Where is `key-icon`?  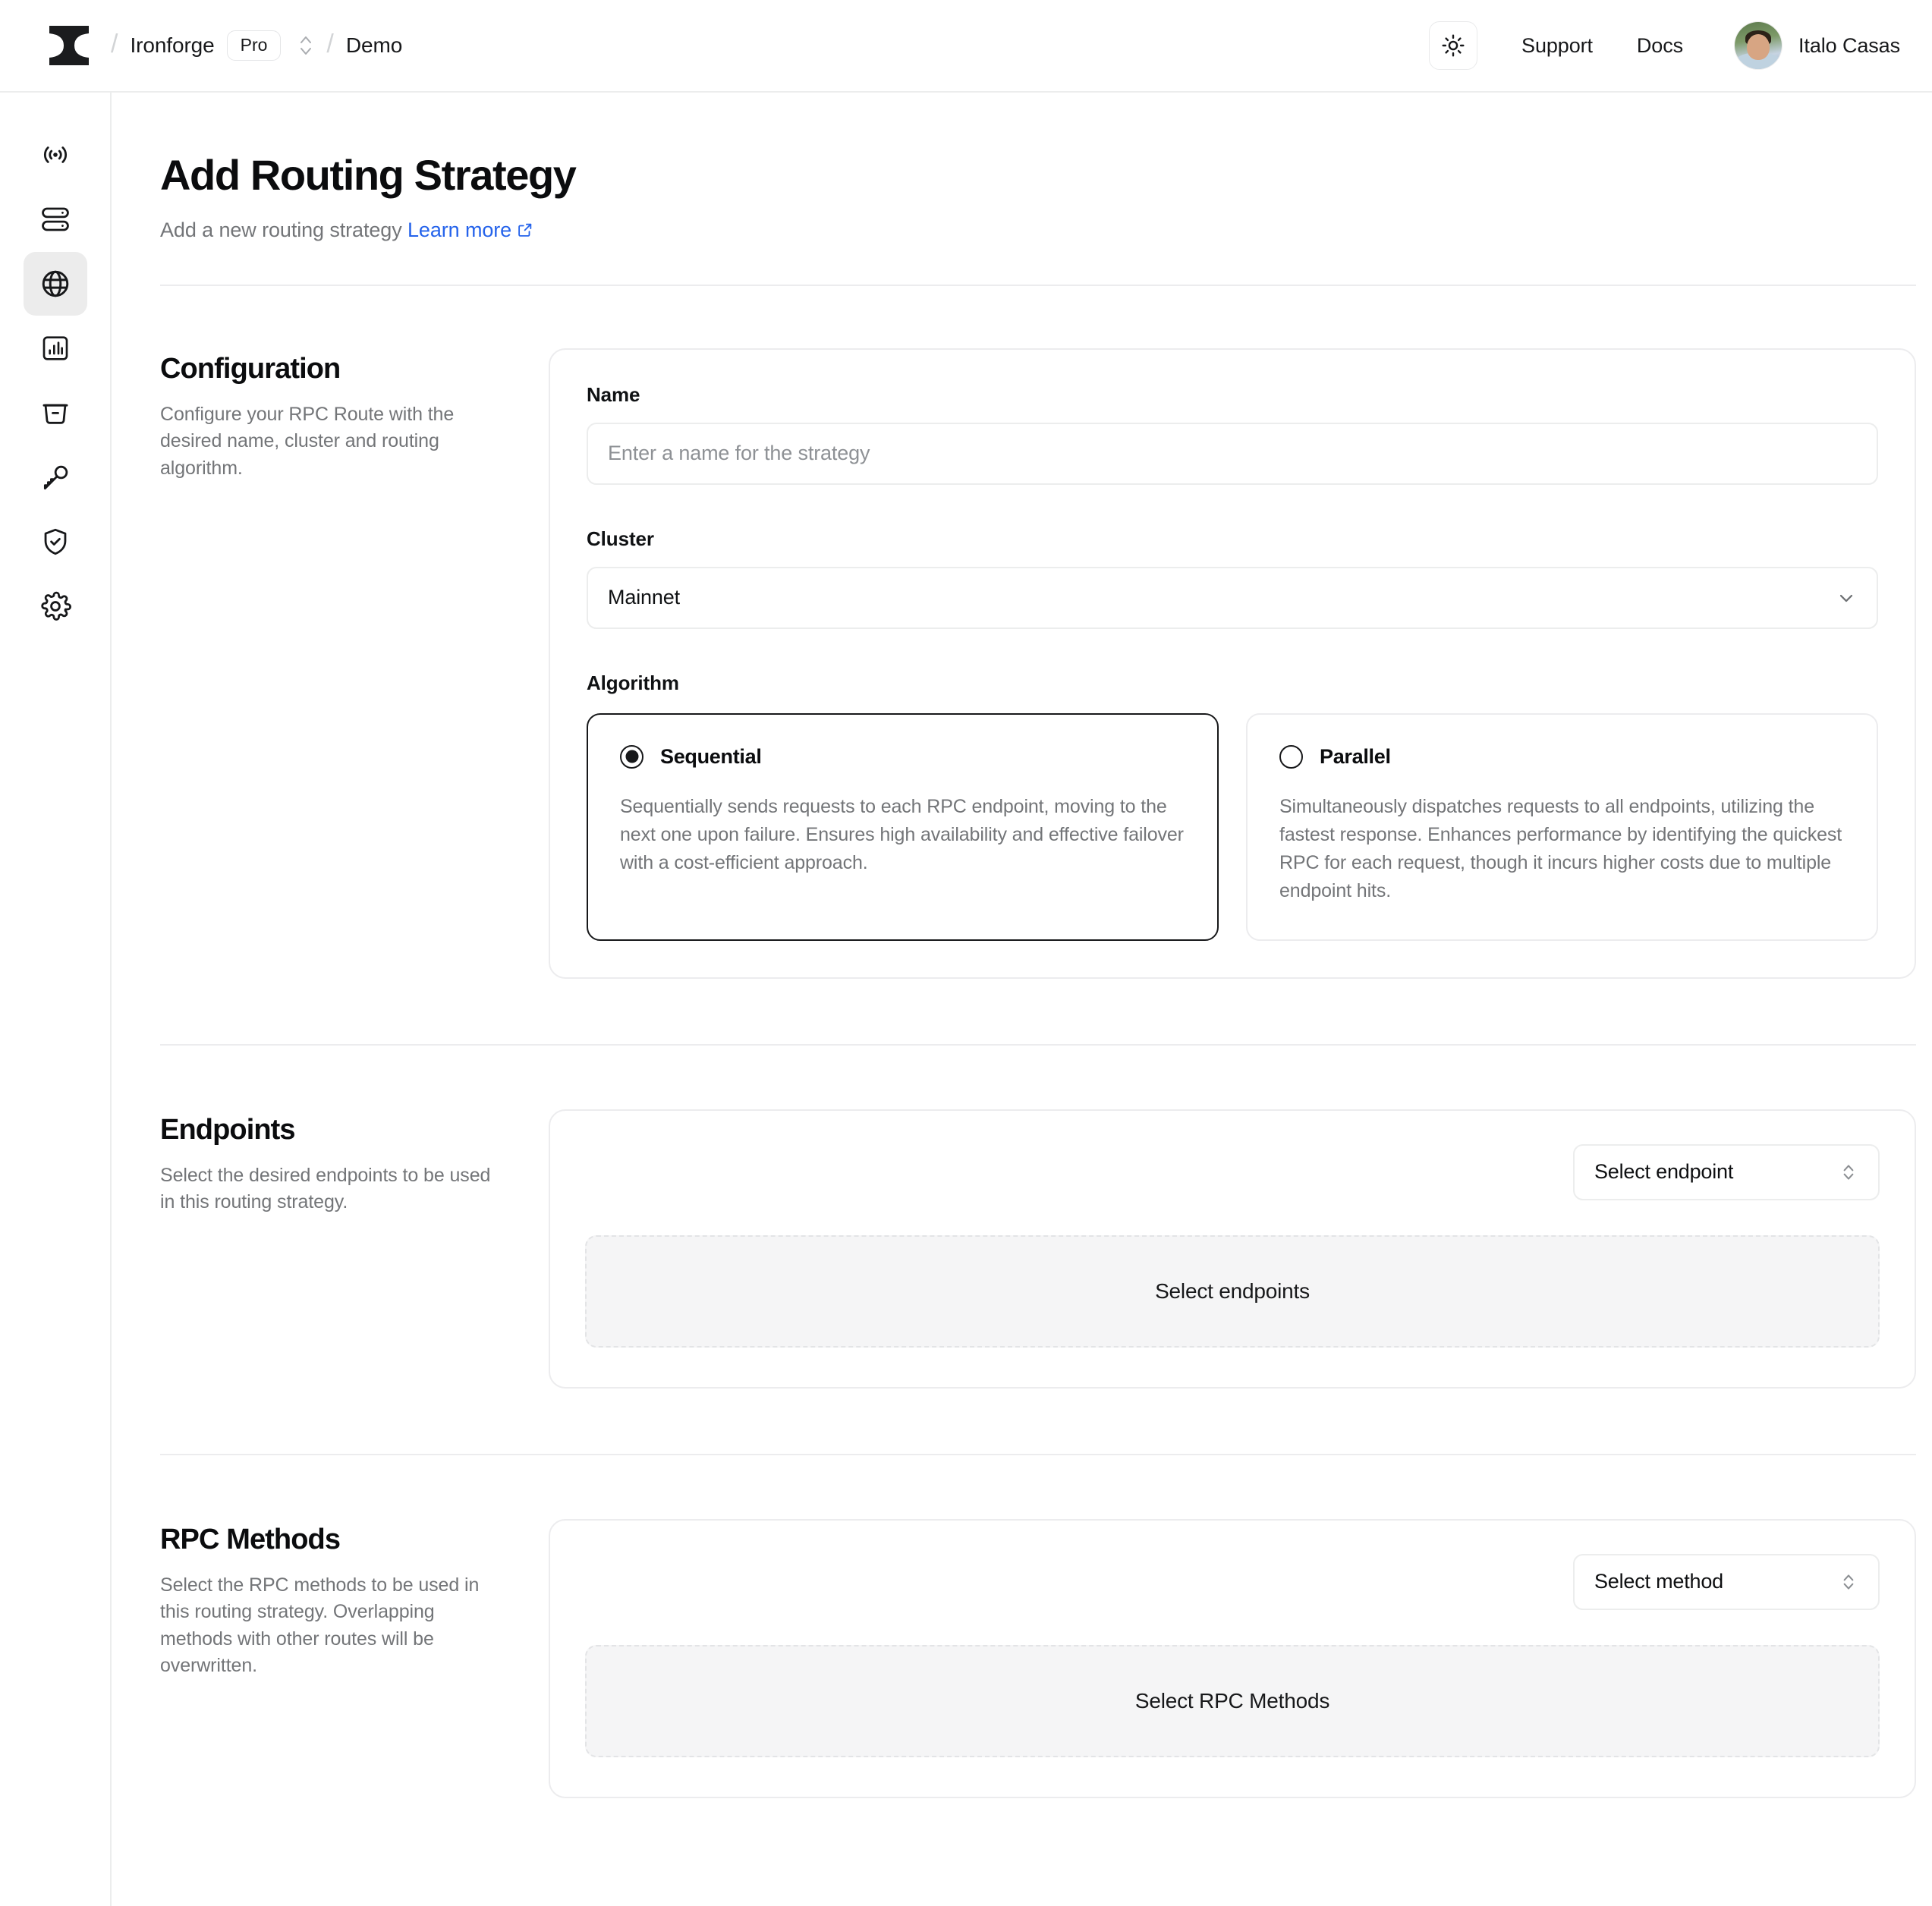
key-icon is located at coordinates (55, 477).